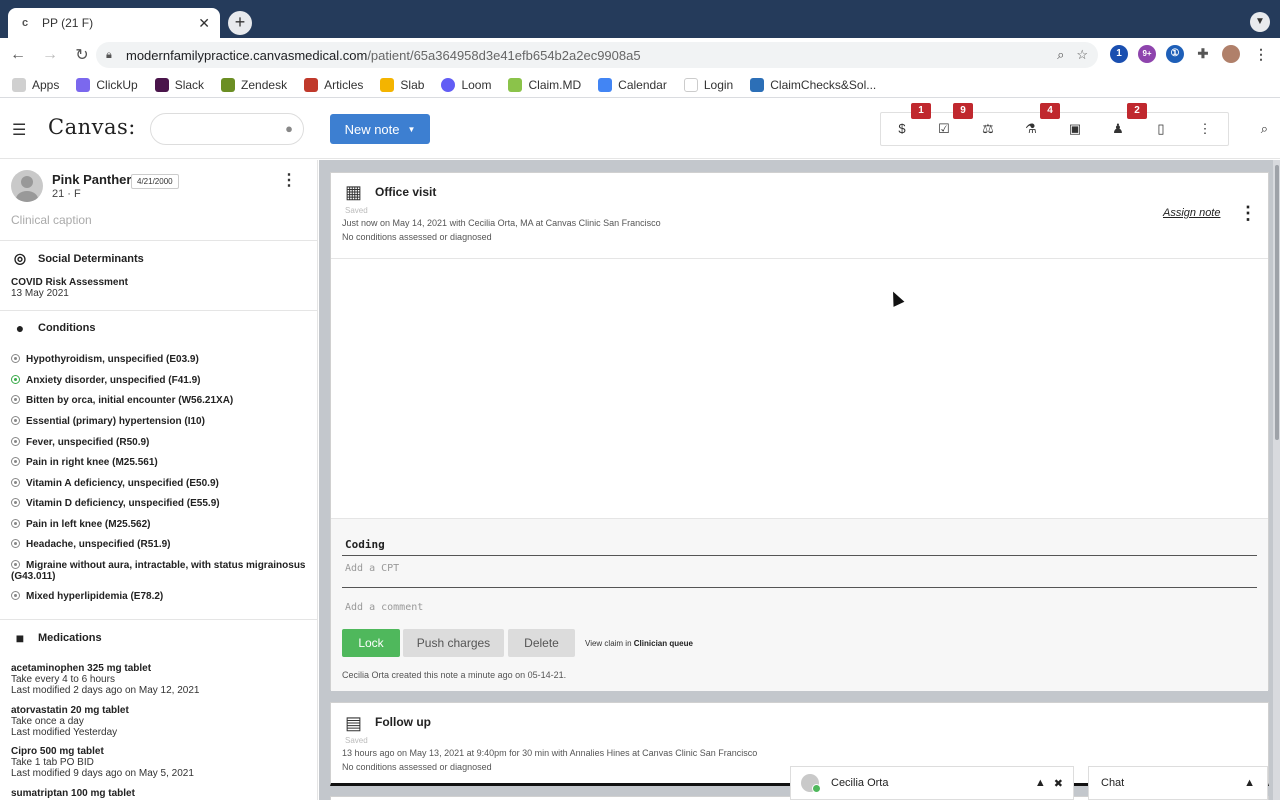  What do you see at coordinates (402, 84) in the screenshot?
I see `bookmark-slab: Slab` at bounding box center [402, 84].